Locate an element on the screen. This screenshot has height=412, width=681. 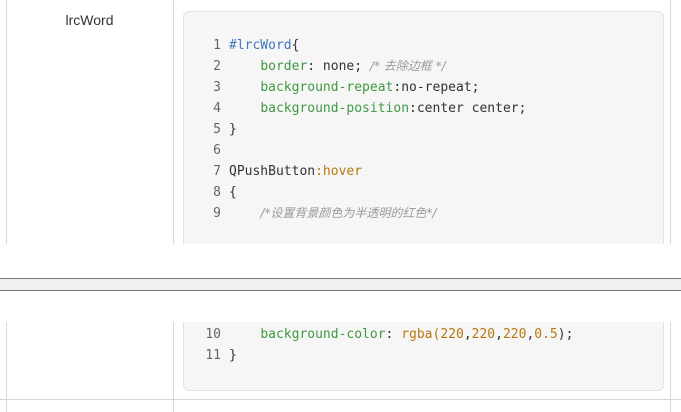
line-number: 7 is located at coordinates (217, 171).